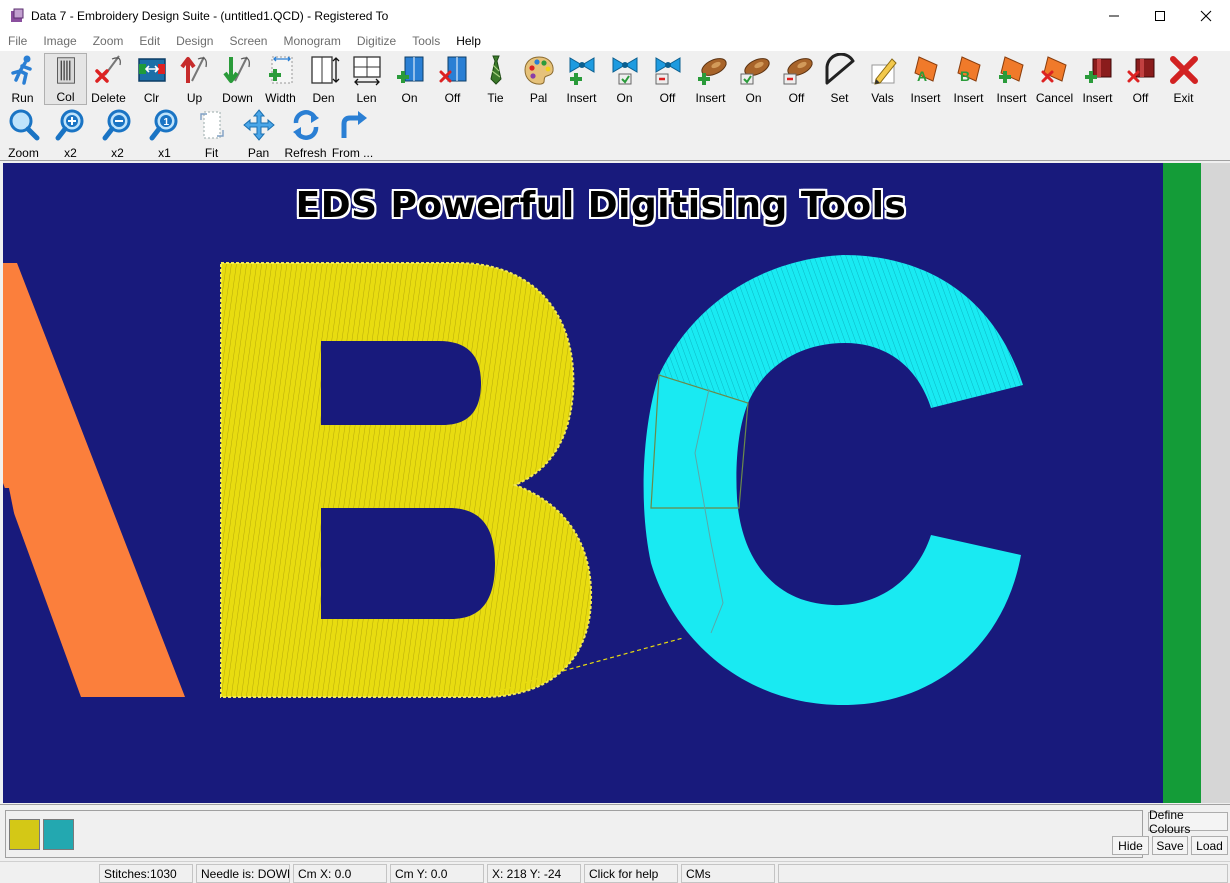  What do you see at coordinates (17, 15) in the screenshot?
I see `app-icon` at bounding box center [17, 15].